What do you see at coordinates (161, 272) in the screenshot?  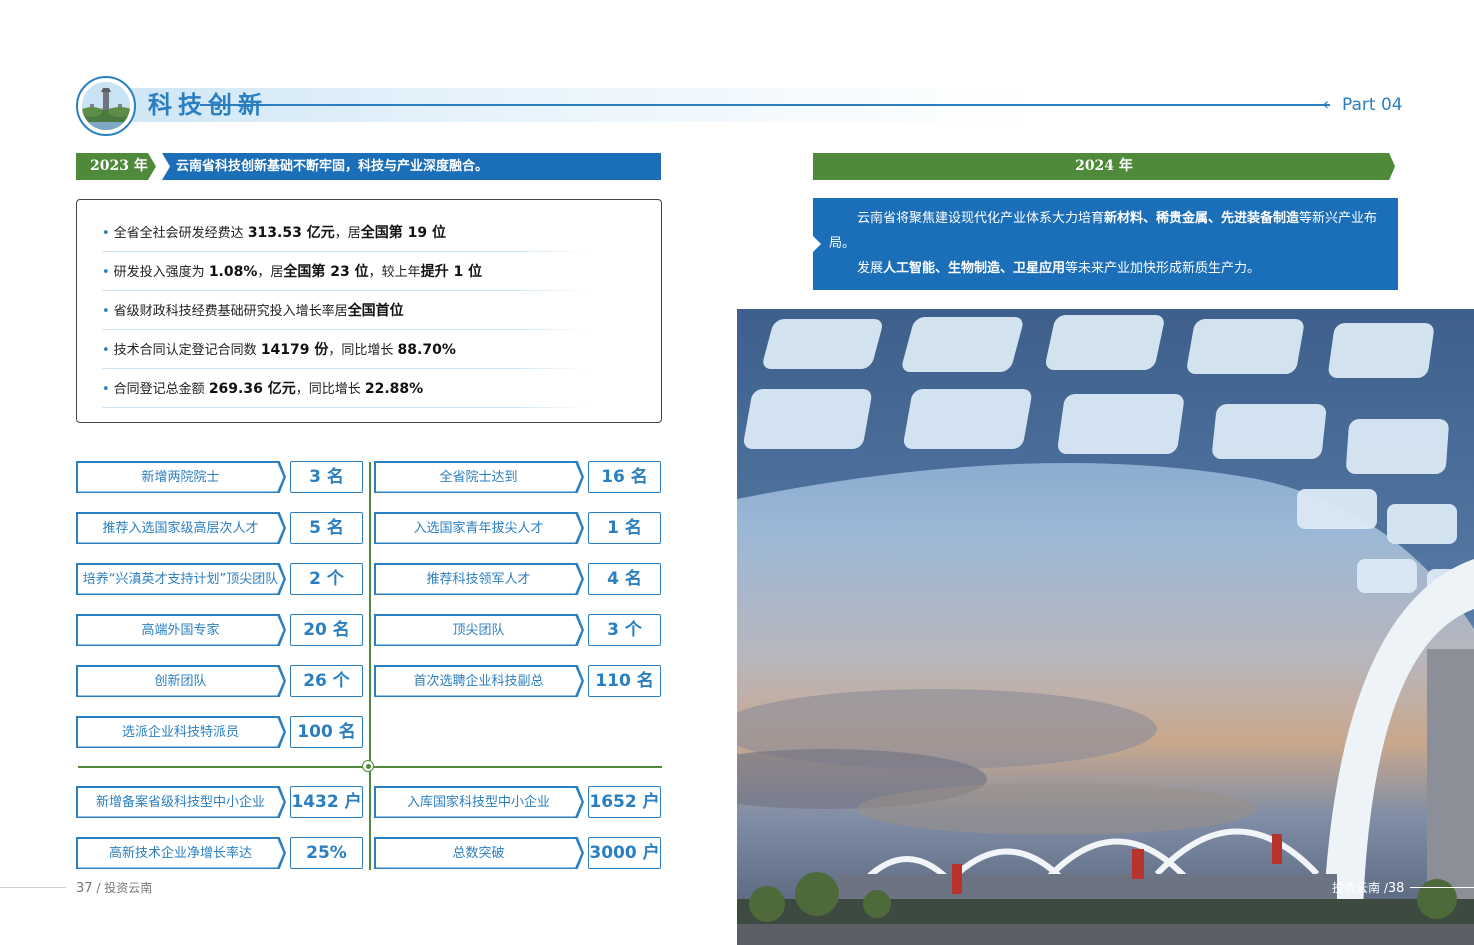 I see `stat-text: 研发投入强度为` at bounding box center [161, 272].